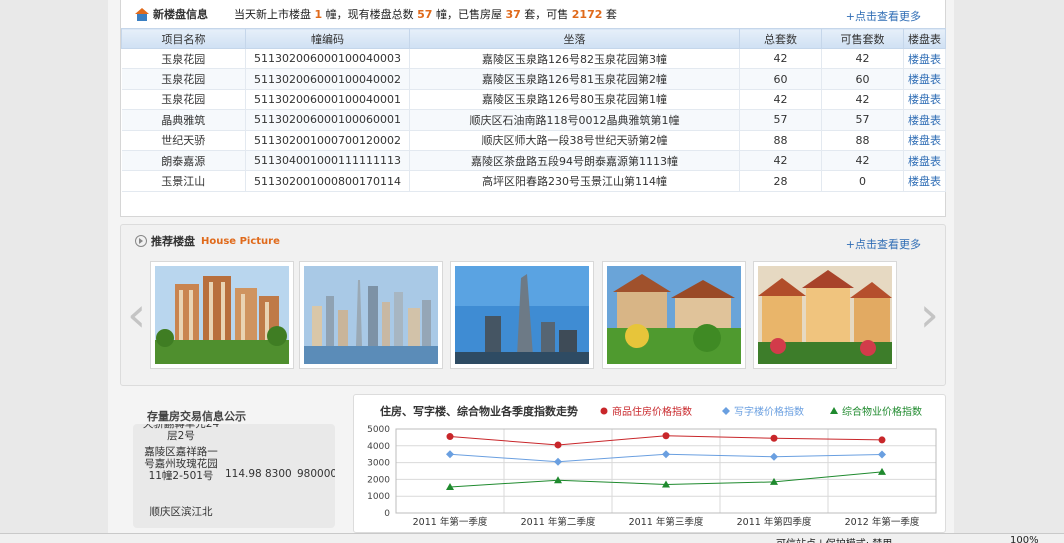  Describe the element at coordinates (574, 38) in the screenshot. I see `column-header: 坐落` at that location.